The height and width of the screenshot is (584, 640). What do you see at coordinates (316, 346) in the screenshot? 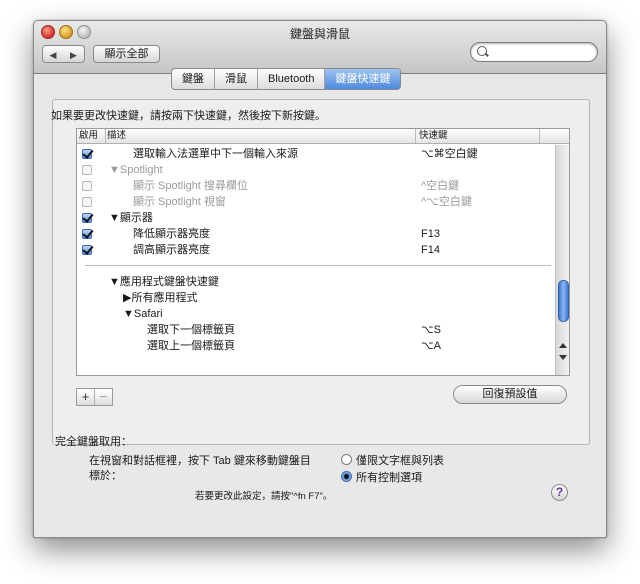
I see `table-row: 選取上一個標籤頁 ⌥A` at bounding box center [316, 346].